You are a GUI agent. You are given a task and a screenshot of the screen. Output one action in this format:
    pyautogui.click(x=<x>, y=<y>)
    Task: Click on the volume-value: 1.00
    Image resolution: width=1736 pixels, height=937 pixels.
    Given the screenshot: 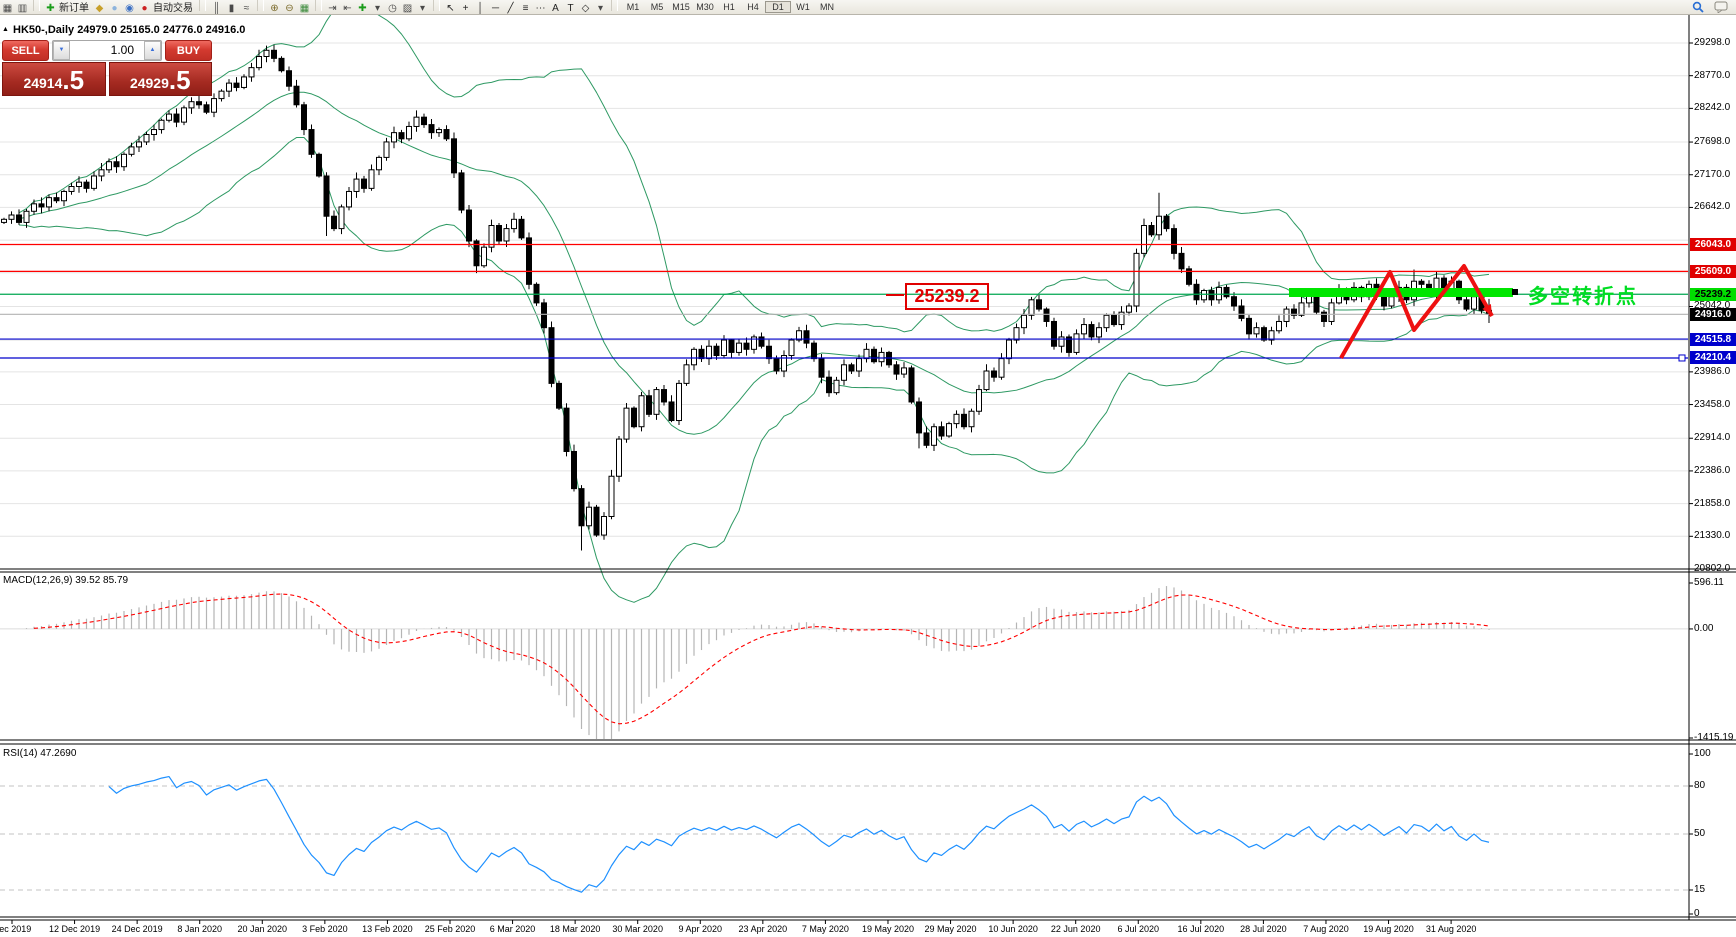 What is the action you would take?
    pyautogui.click(x=107, y=50)
    